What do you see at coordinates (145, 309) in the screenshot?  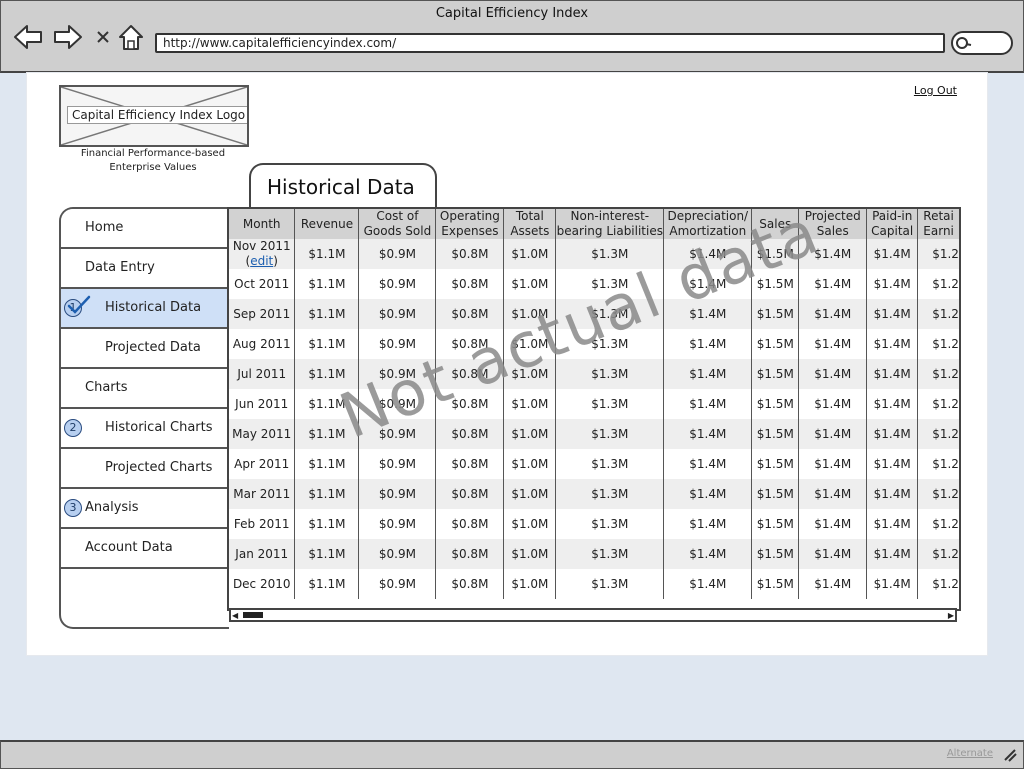 I see `sidebar-item-historical-data: 1 Historical Data` at bounding box center [145, 309].